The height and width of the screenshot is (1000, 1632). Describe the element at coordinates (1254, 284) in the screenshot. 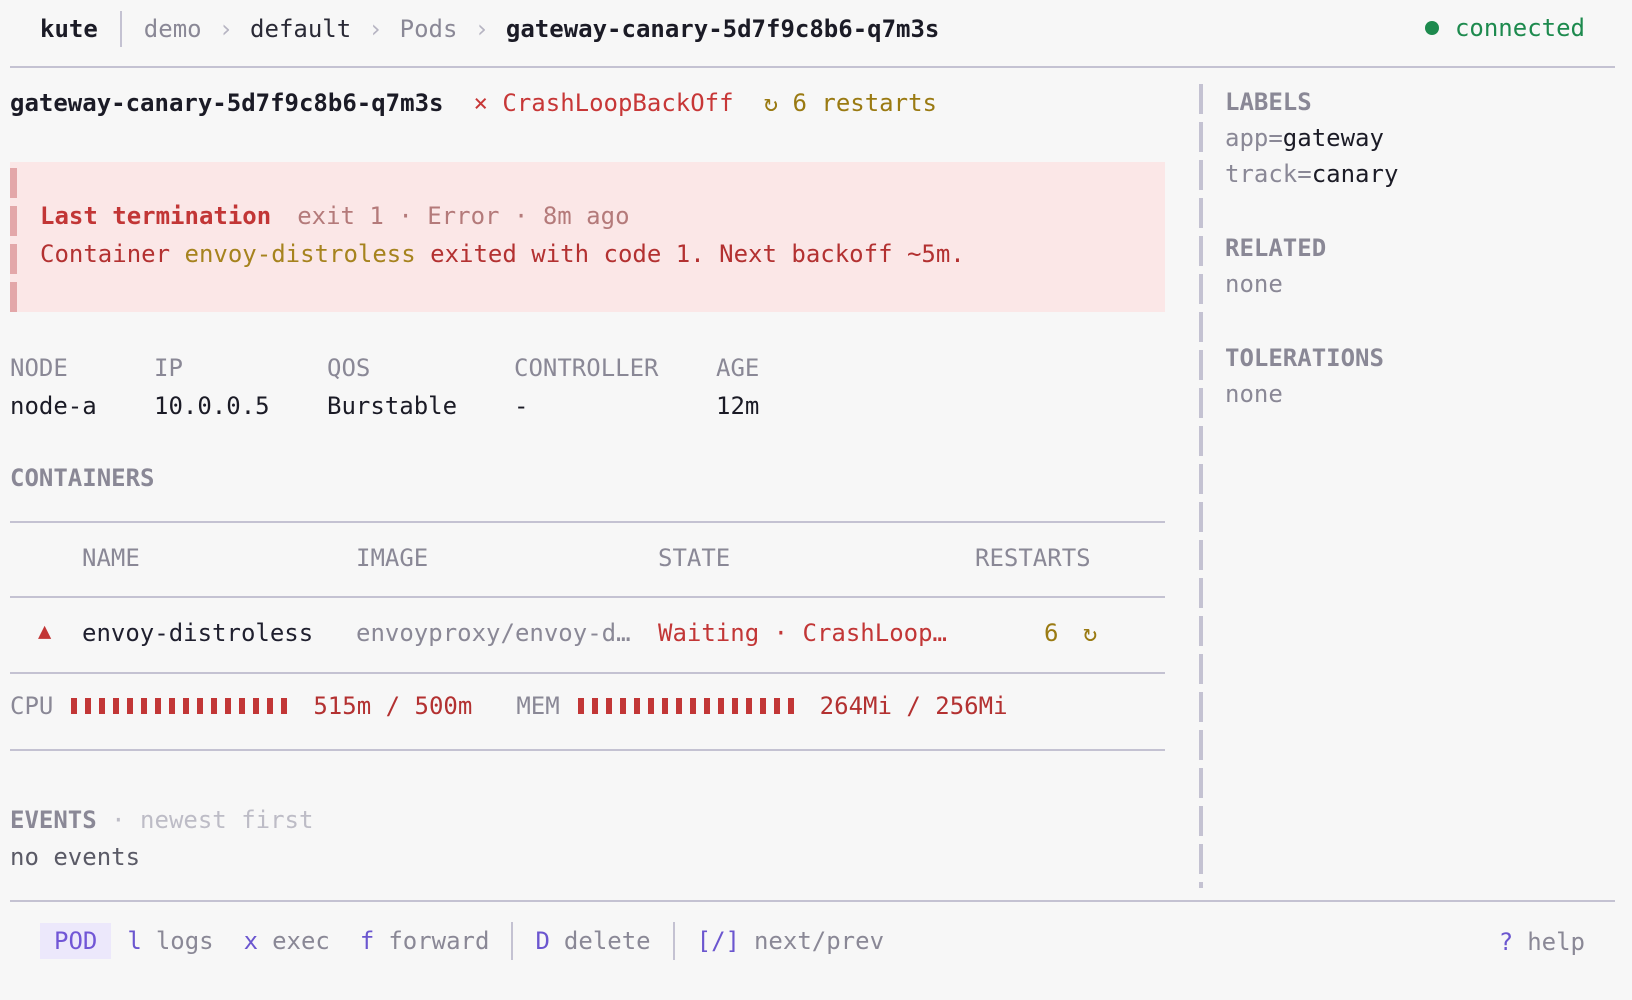

I see `related-value: none` at that location.